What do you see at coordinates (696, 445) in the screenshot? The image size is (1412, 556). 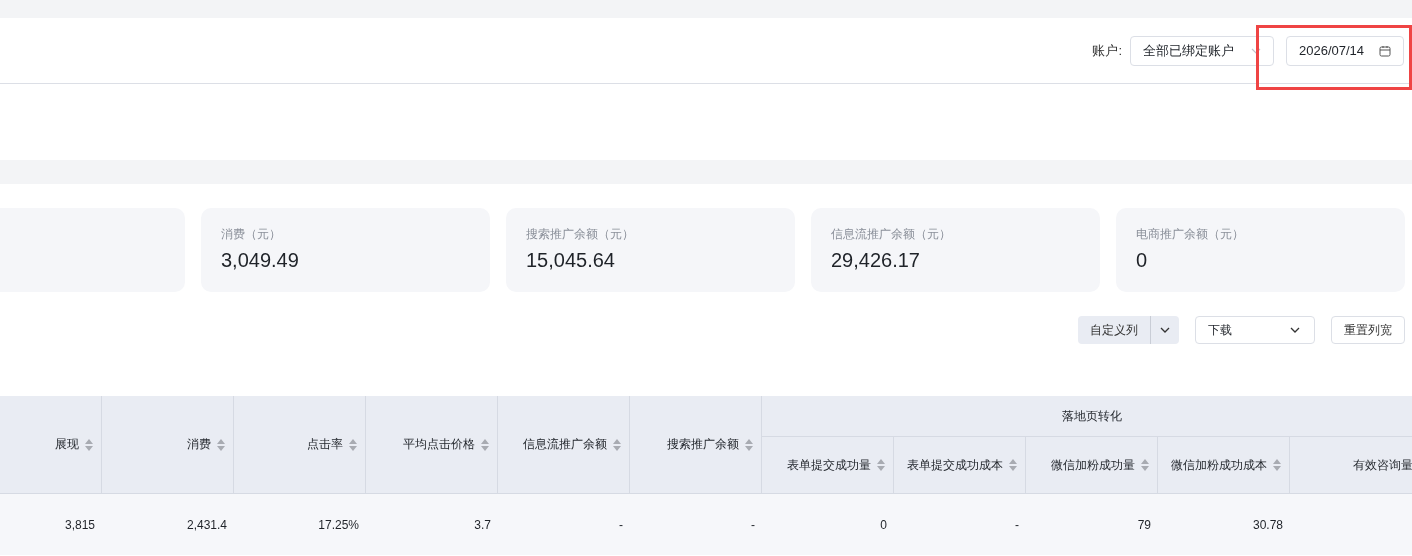 I see `column-header: 搜索推广余额` at bounding box center [696, 445].